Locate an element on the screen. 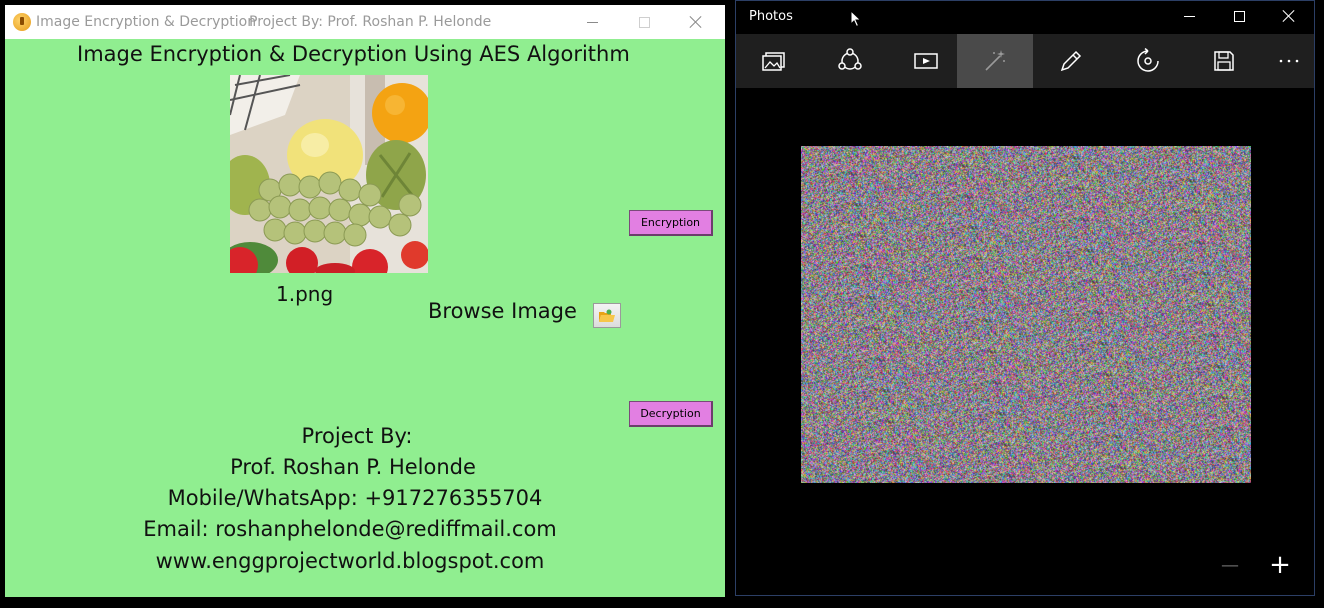 Image resolution: width=1324 pixels, height=608 pixels. collection-icon is located at coordinates (773, 61).